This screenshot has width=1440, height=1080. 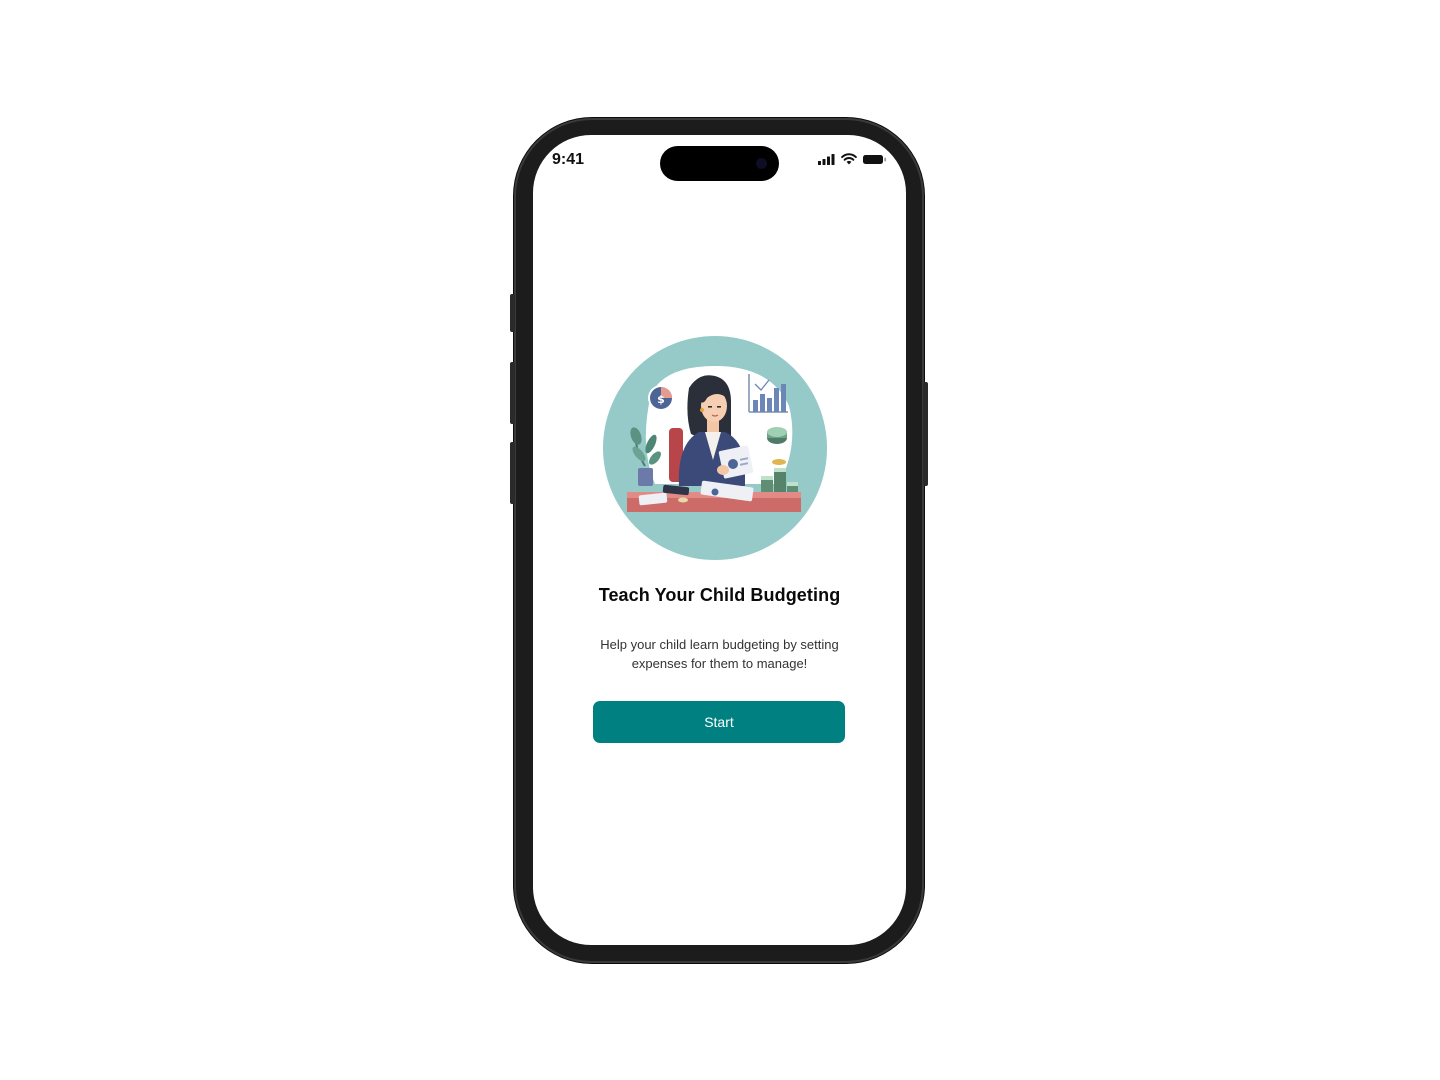 What do you see at coordinates (875, 159) in the screenshot?
I see `battery-icon` at bounding box center [875, 159].